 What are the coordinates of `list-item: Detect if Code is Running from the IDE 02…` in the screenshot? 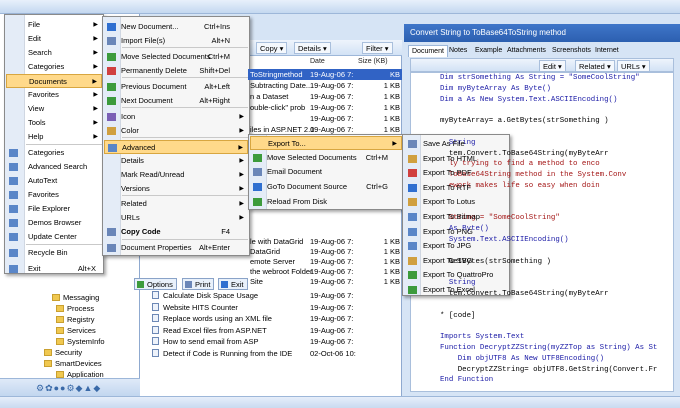 It's located at (275, 354).